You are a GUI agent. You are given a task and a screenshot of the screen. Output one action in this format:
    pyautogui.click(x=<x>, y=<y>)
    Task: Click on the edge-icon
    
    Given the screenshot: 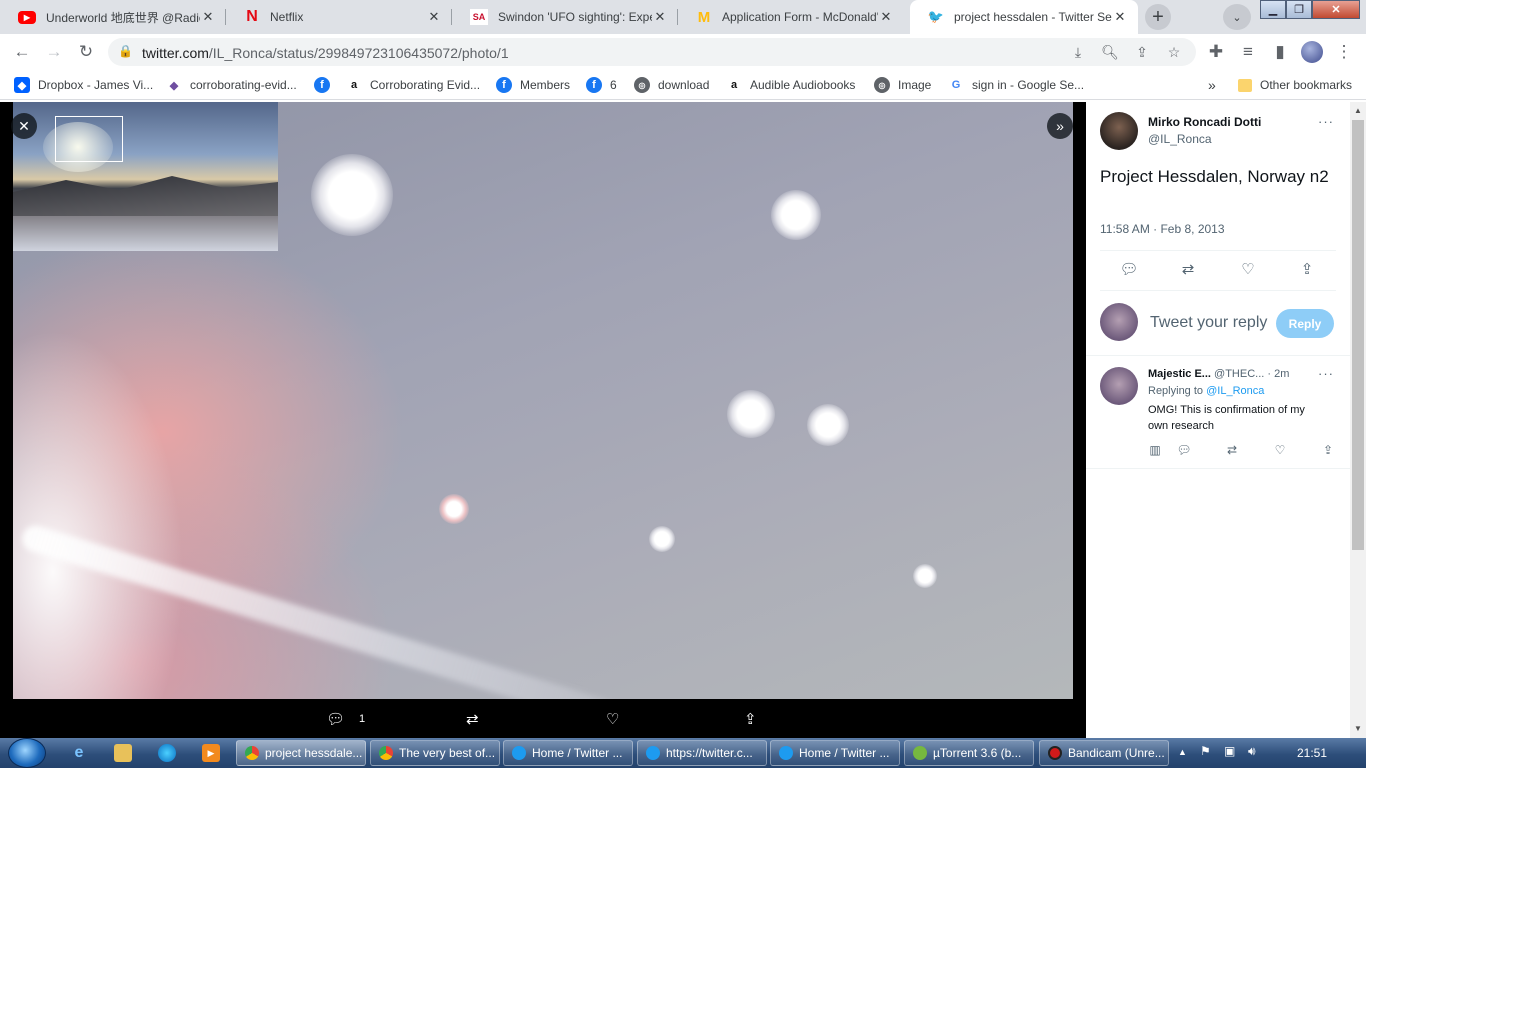 What is the action you would take?
    pyautogui.click(x=167, y=753)
    